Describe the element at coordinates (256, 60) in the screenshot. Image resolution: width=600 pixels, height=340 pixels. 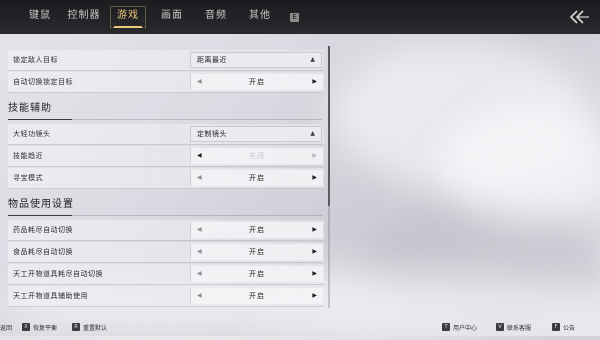
I see `lock-target-dropdown: 距离最近 ▲` at that location.